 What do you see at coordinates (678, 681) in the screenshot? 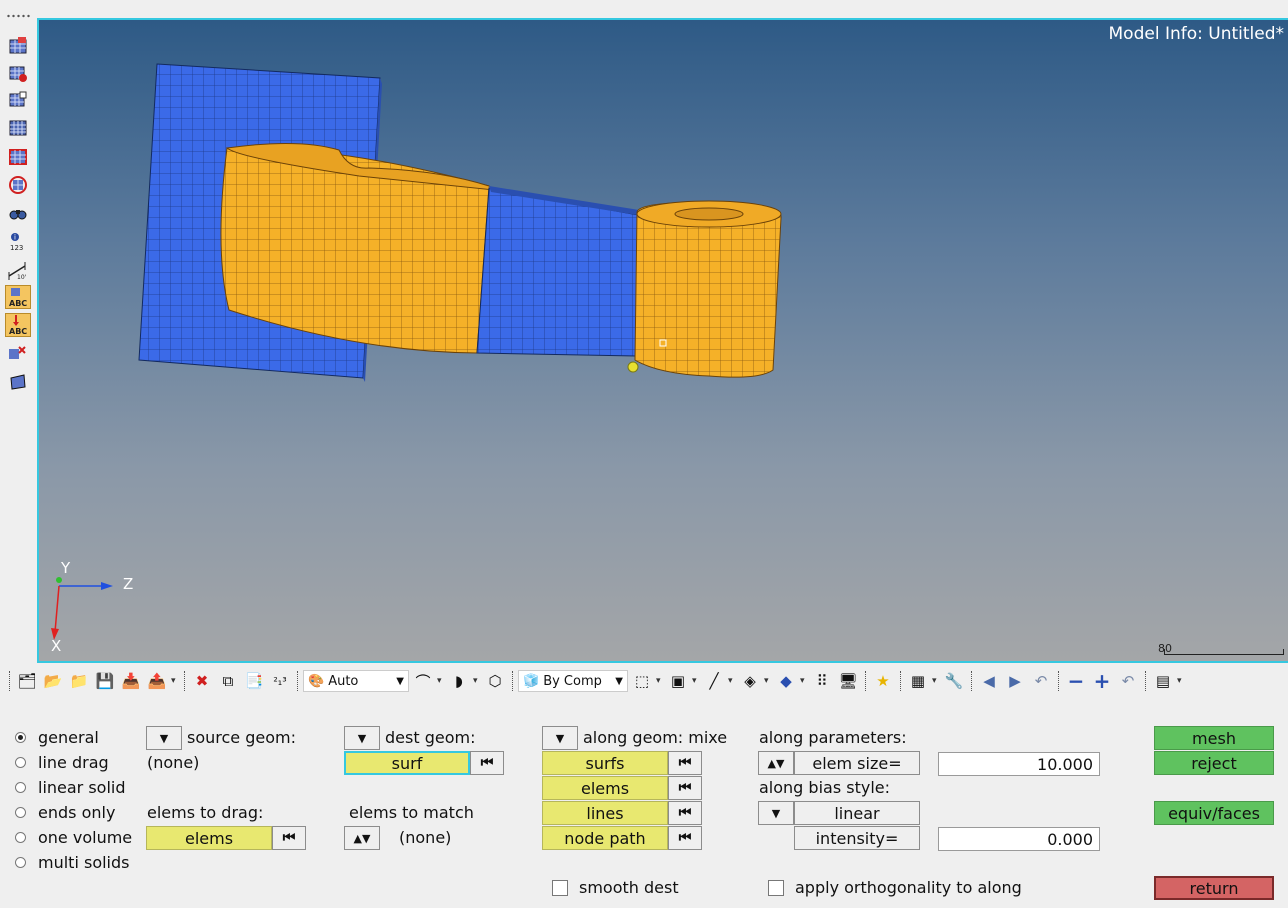
I see `shaded-cube-icon: ▣` at bounding box center [678, 681].